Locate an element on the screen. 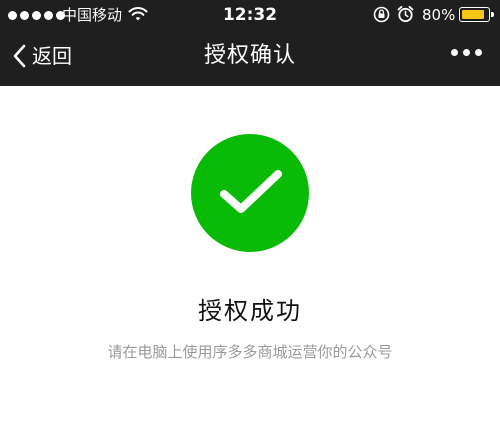  alarm-icon is located at coordinates (405, 14).